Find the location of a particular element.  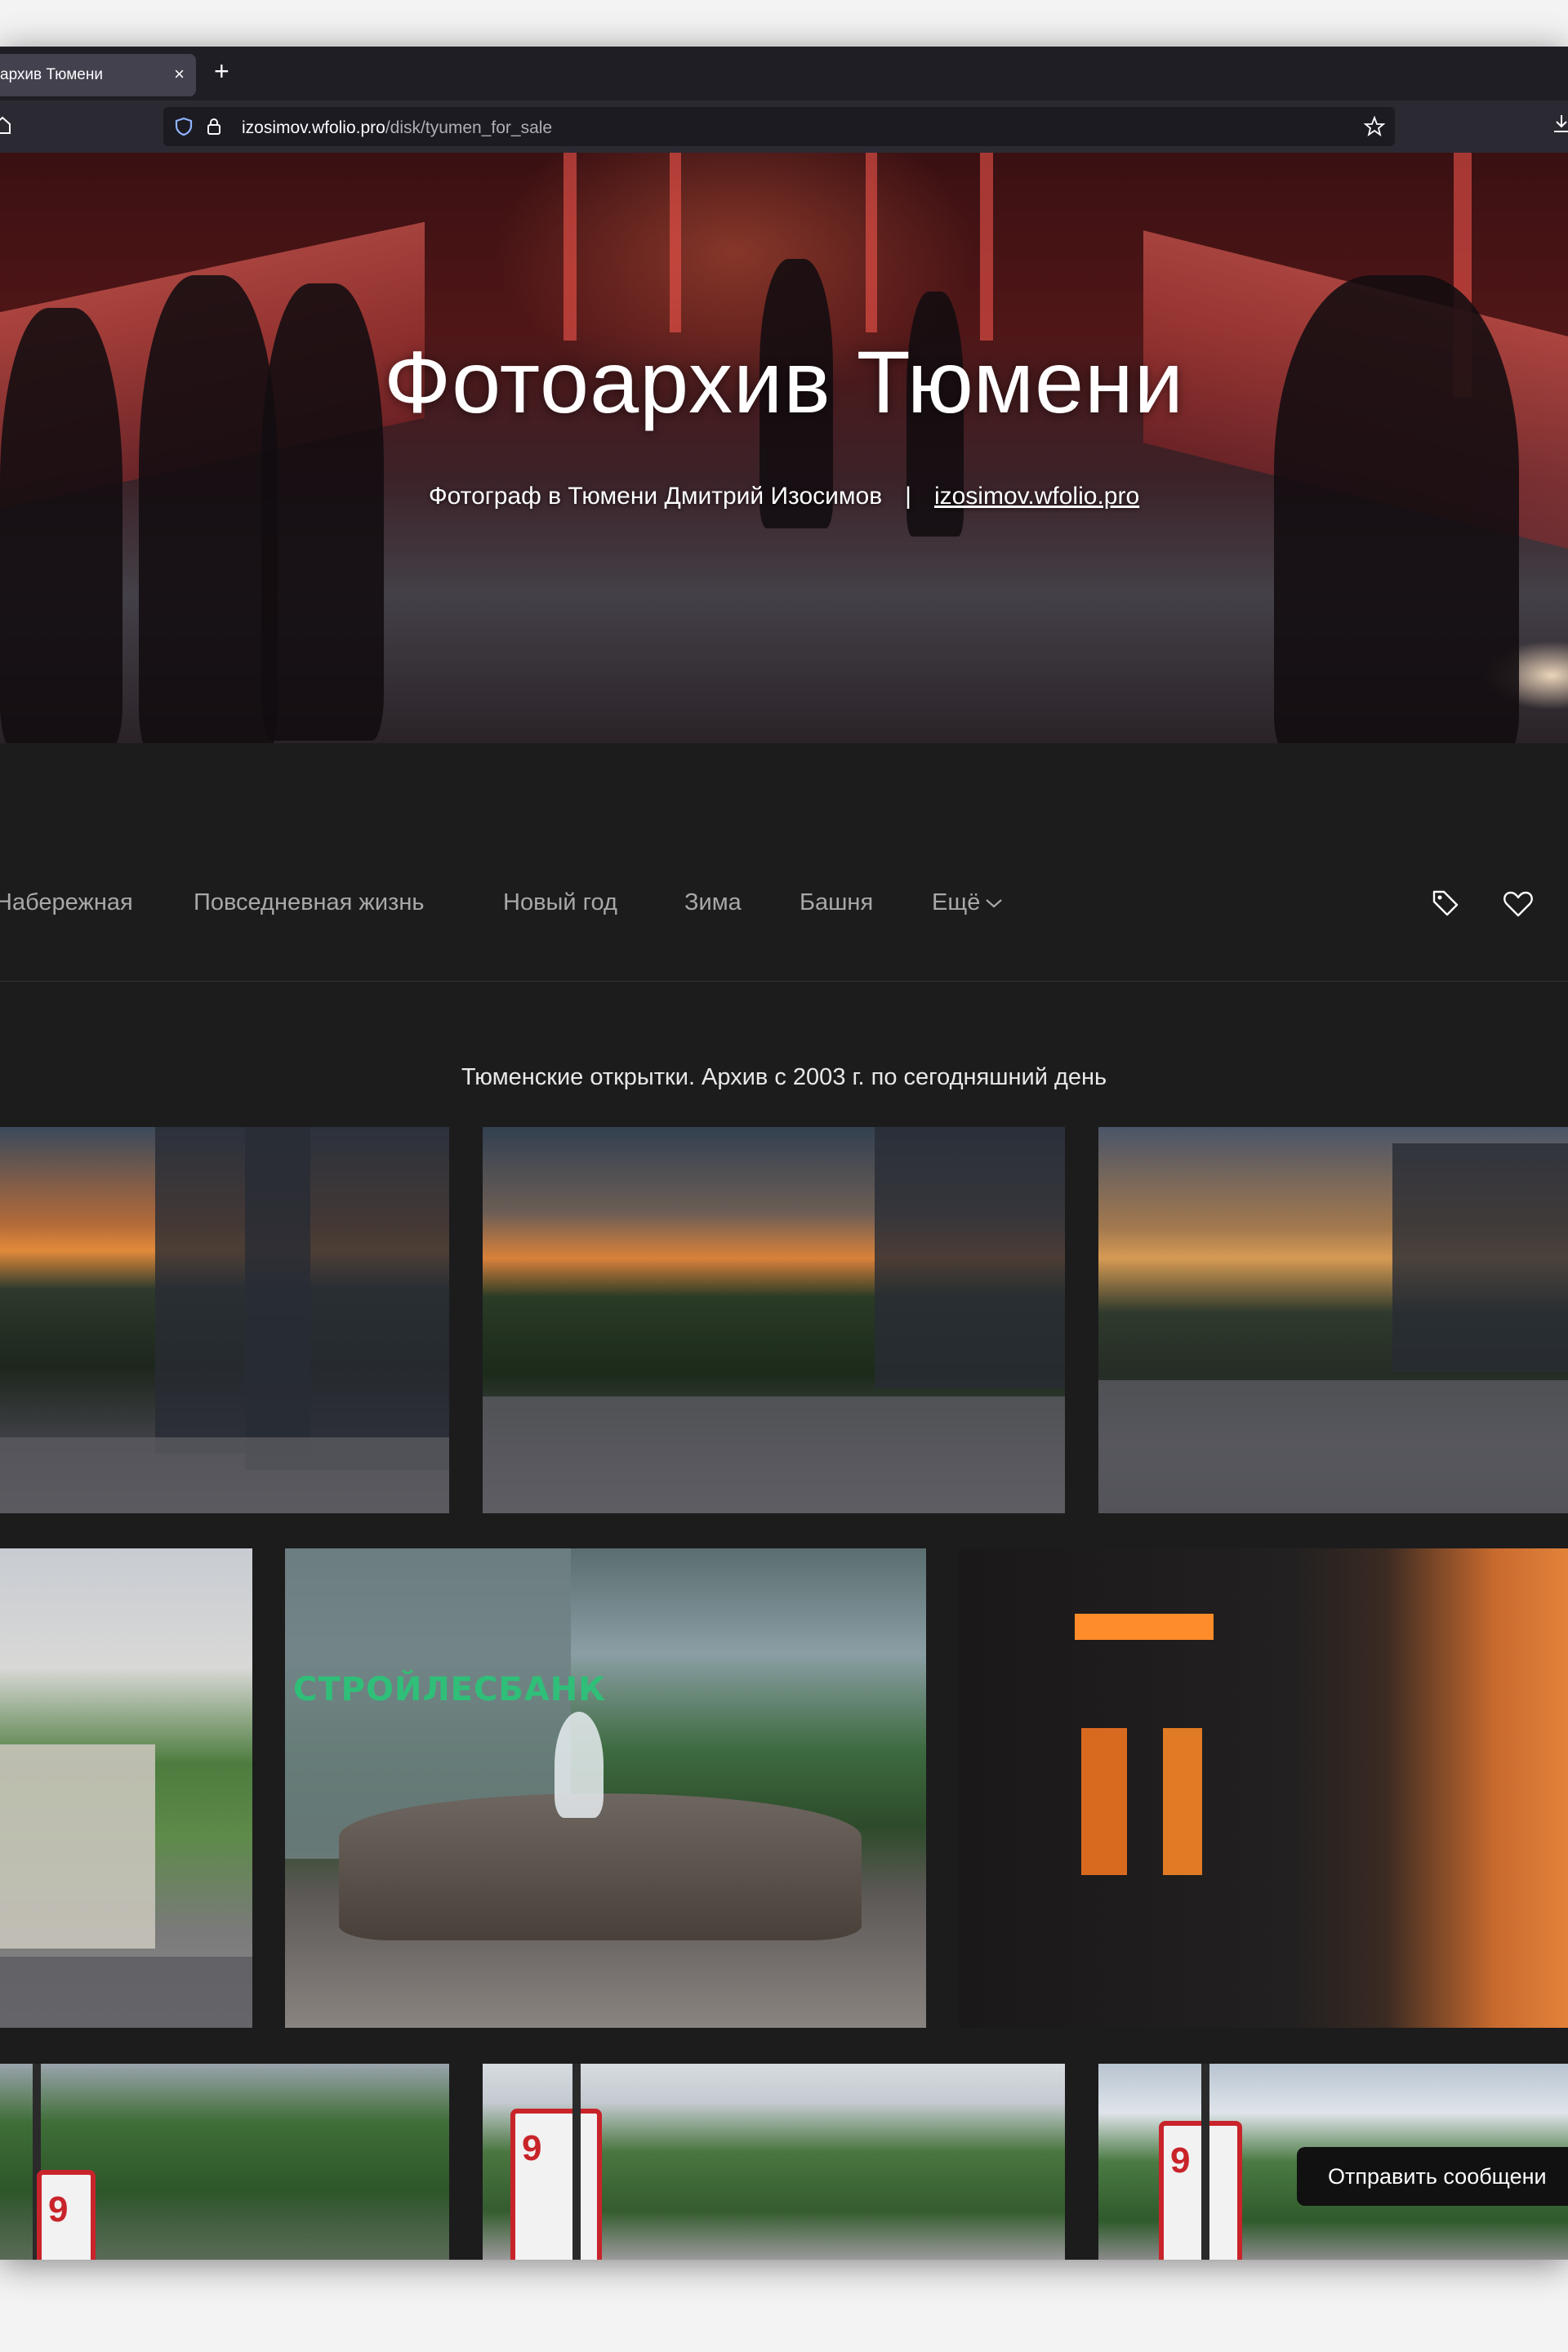

url-host: izosimov.wfolio.pro is located at coordinates (313, 127).